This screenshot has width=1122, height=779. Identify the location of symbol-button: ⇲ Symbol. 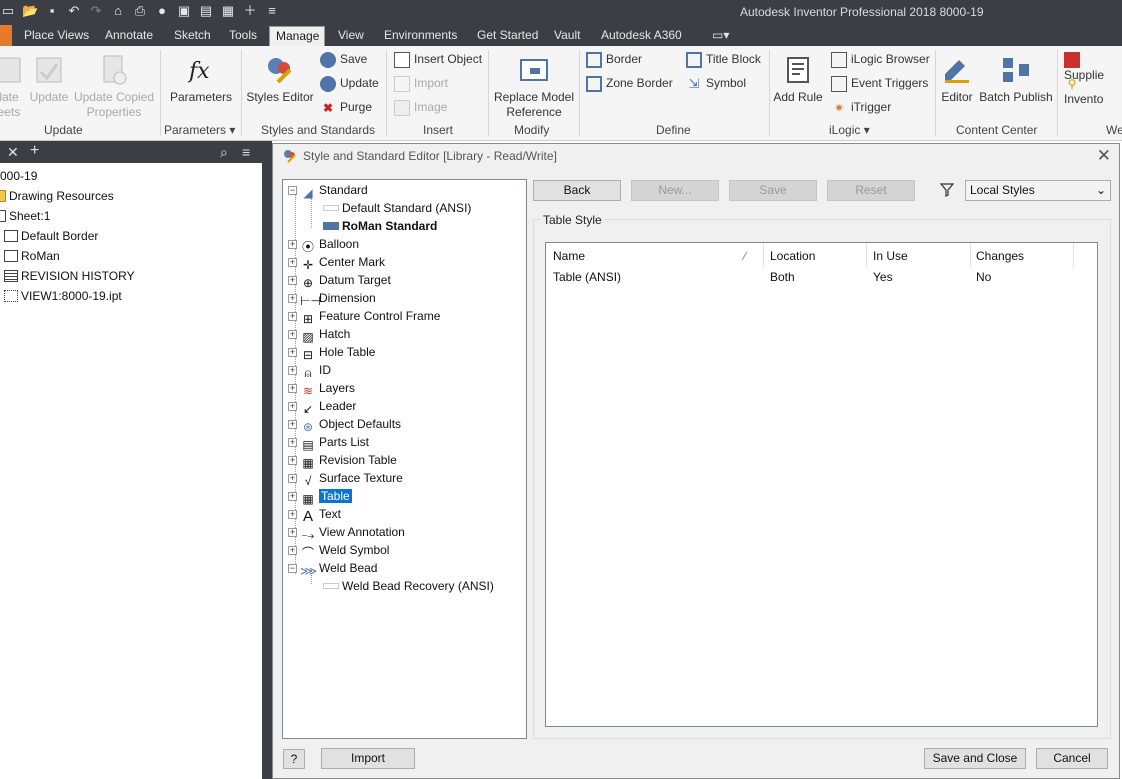
(716, 84).